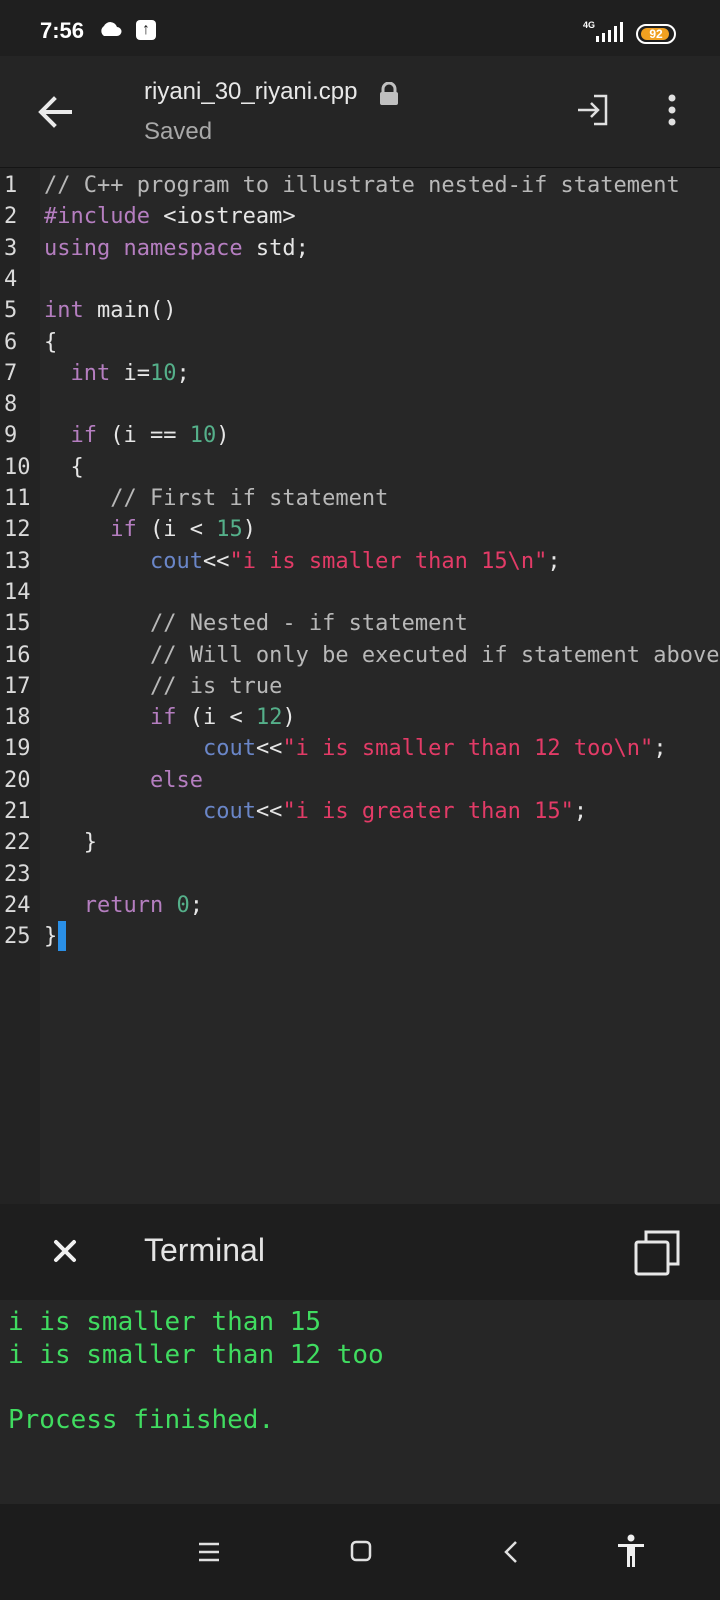 The height and width of the screenshot is (1600, 720). Describe the element at coordinates (176, 249) in the screenshot. I see `code-text: using namespace std;` at that location.